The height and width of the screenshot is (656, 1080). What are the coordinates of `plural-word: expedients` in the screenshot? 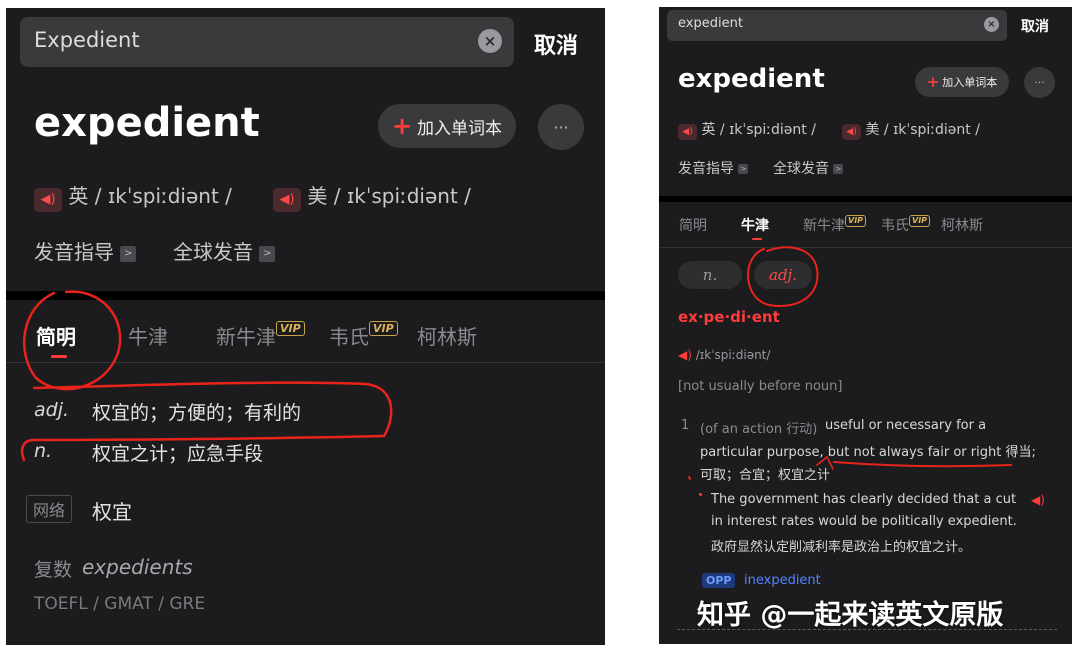 It's located at (137, 567).